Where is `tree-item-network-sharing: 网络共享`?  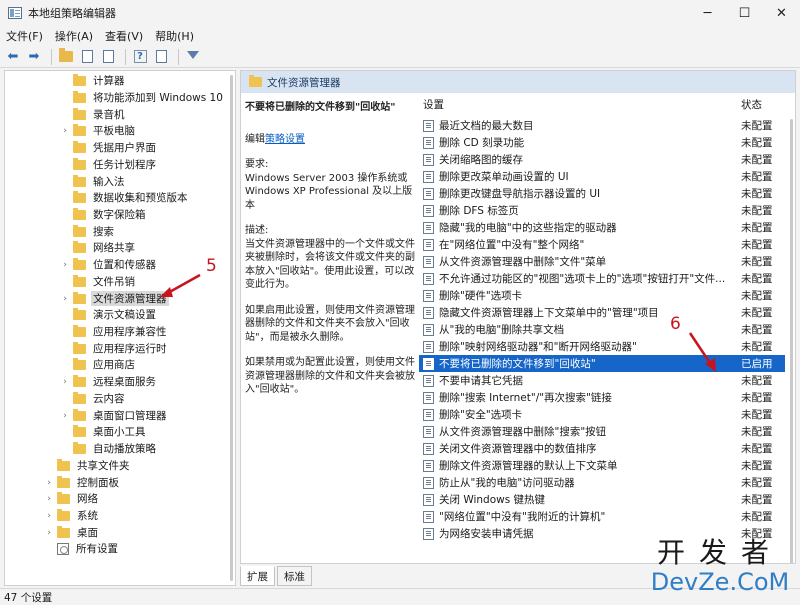 tree-item-network-sharing: 网络共享 is located at coordinates (99, 247).